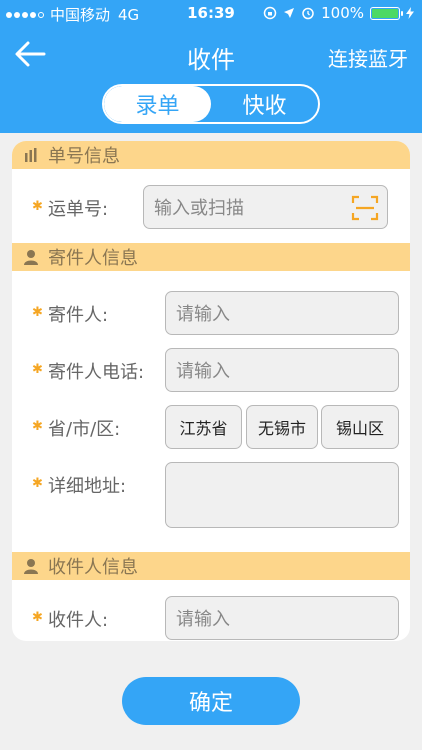 The image size is (422, 750). I want to click on section-title: 单号信息, so click(84, 156).